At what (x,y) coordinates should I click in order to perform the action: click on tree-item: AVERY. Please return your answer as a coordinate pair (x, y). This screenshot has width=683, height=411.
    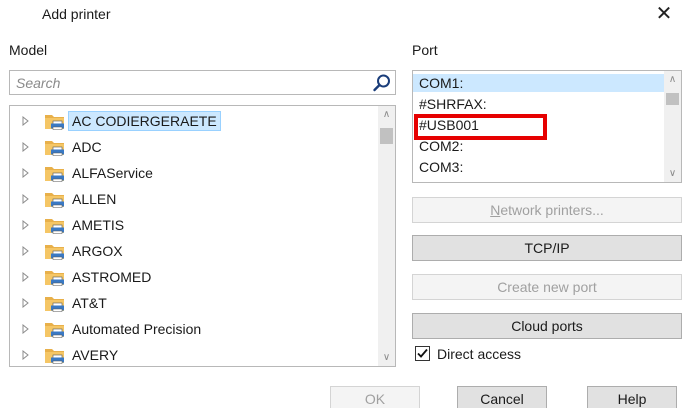
    Looking at the image, I should click on (194, 355).